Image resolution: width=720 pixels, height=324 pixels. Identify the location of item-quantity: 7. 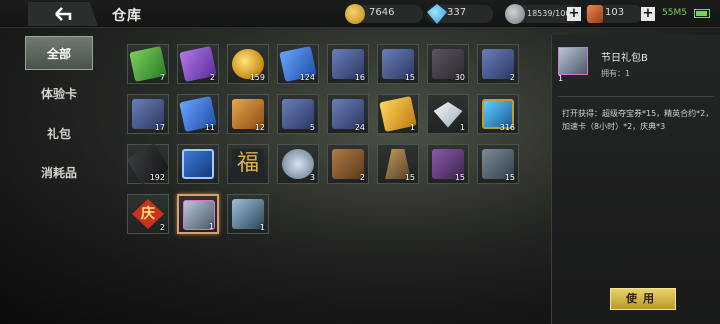
(162, 77).